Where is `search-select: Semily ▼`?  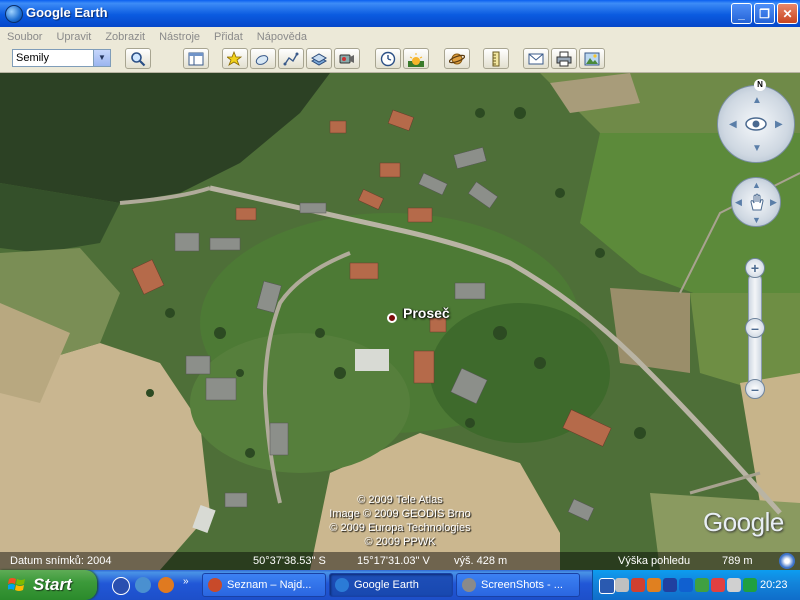 search-select: Semily ▼ is located at coordinates (61, 58).